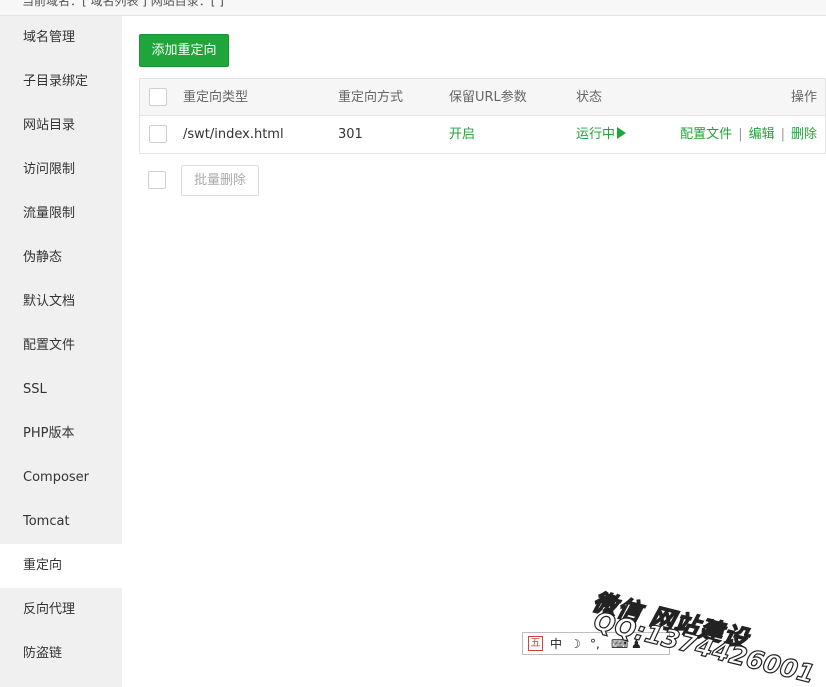 This screenshot has height=687, width=826. I want to click on sidebar-item-reverse-proxy: 反向代理, so click(61, 610).